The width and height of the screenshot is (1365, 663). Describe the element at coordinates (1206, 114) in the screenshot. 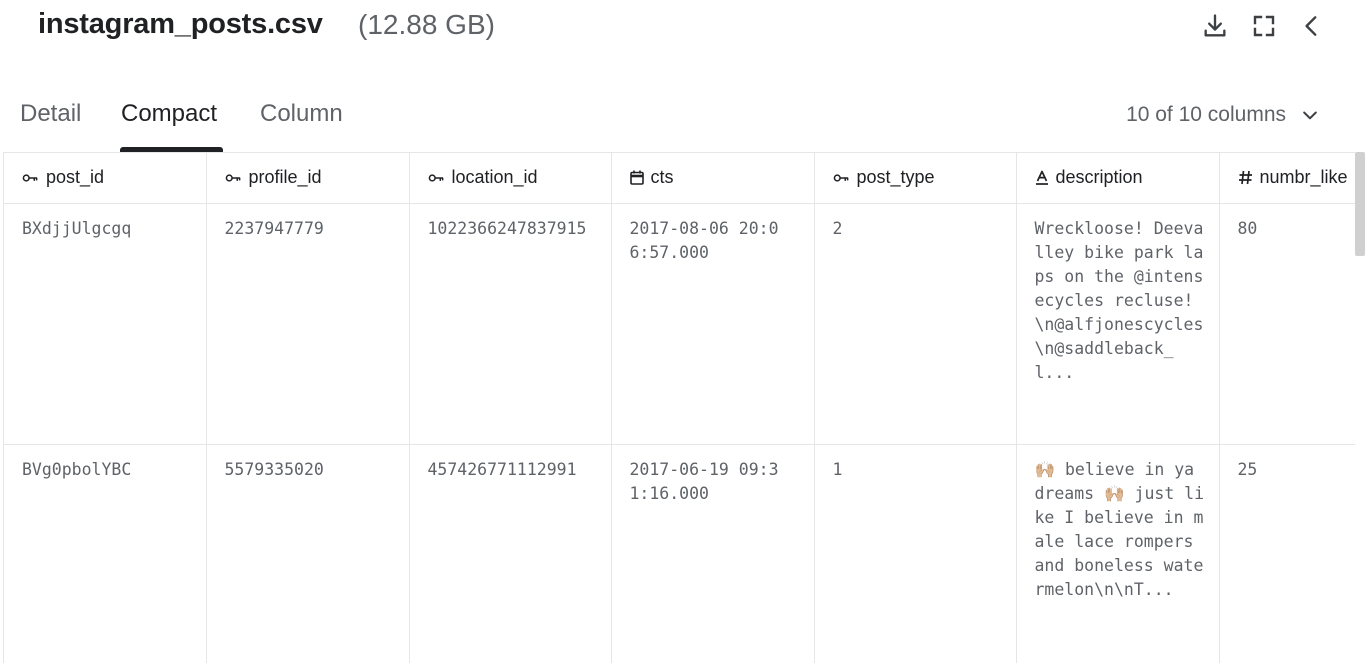

I see `column-selector-label: 10 of 10 columns` at that location.